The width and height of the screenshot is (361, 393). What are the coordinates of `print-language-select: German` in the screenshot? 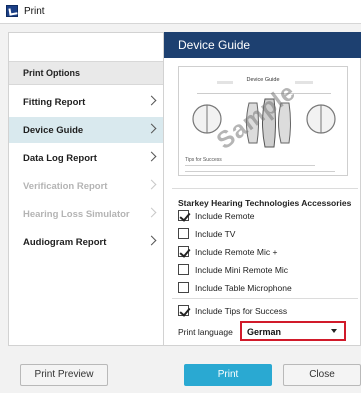 It's located at (293, 331).